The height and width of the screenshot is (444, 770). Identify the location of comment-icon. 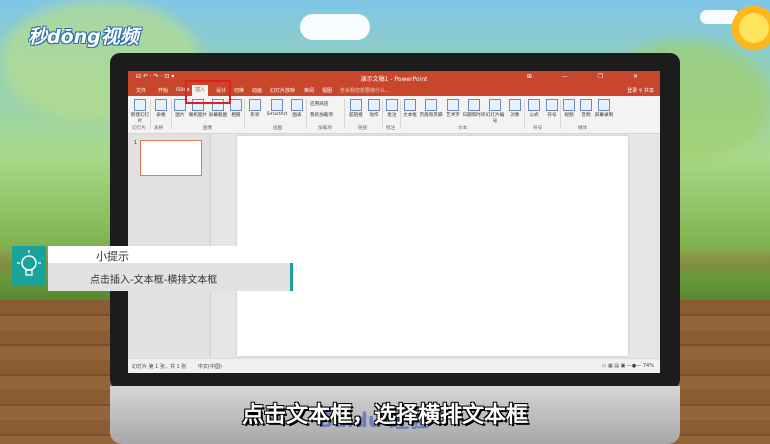
(392, 105).